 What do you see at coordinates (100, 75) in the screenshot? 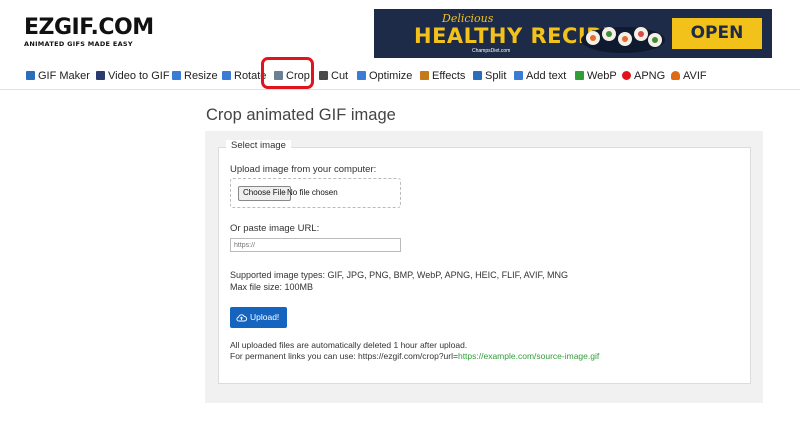
I see `video-icon` at bounding box center [100, 75].